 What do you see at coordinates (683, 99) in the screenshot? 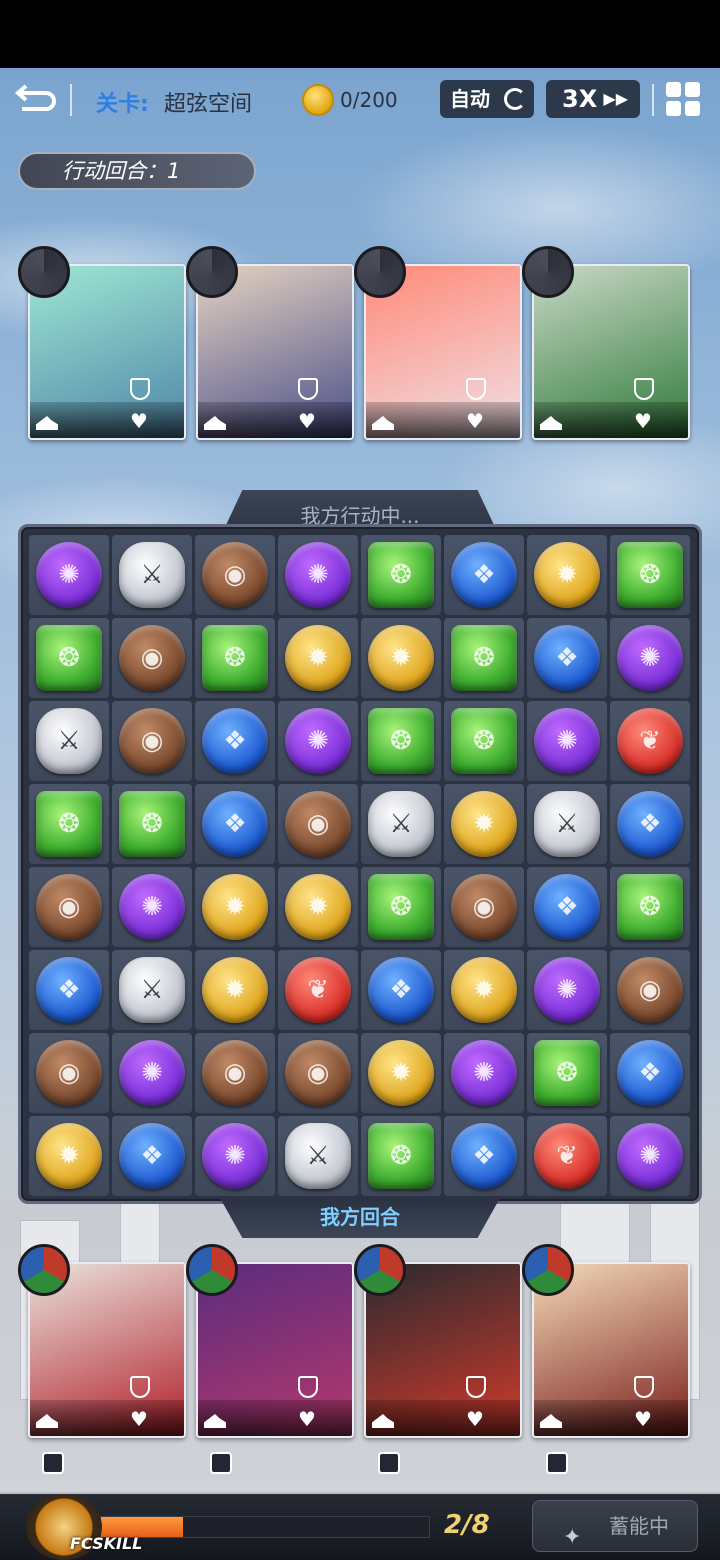
I see `menu-button` at bounding box center [683, 99].